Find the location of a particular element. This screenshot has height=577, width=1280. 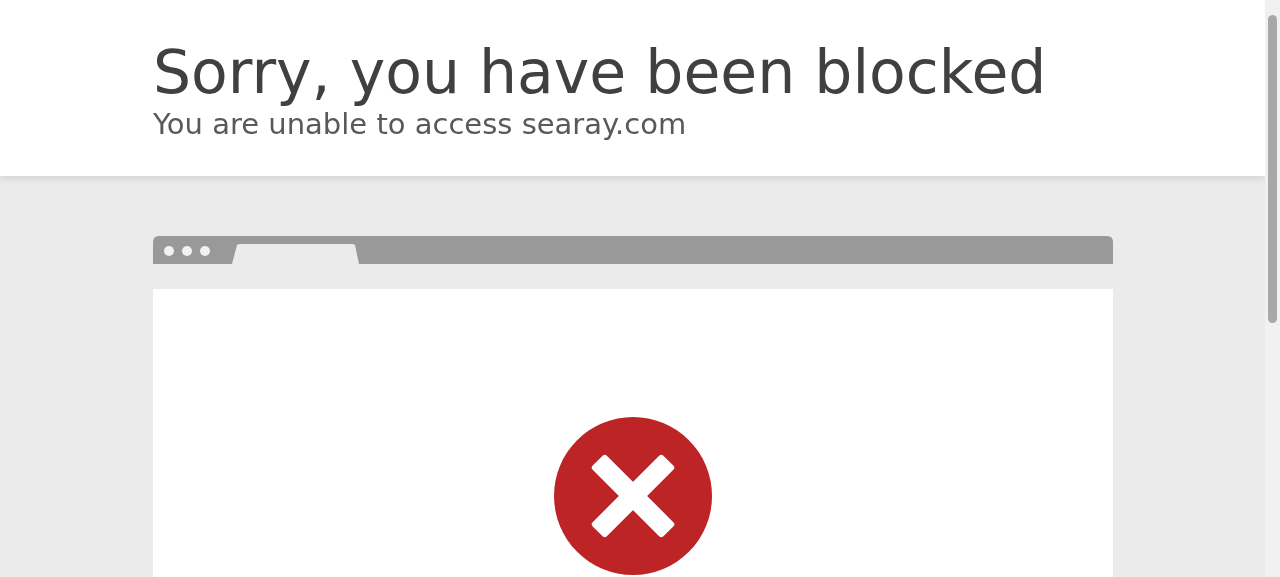

scrollbar is located at coordinates (1272, 288).